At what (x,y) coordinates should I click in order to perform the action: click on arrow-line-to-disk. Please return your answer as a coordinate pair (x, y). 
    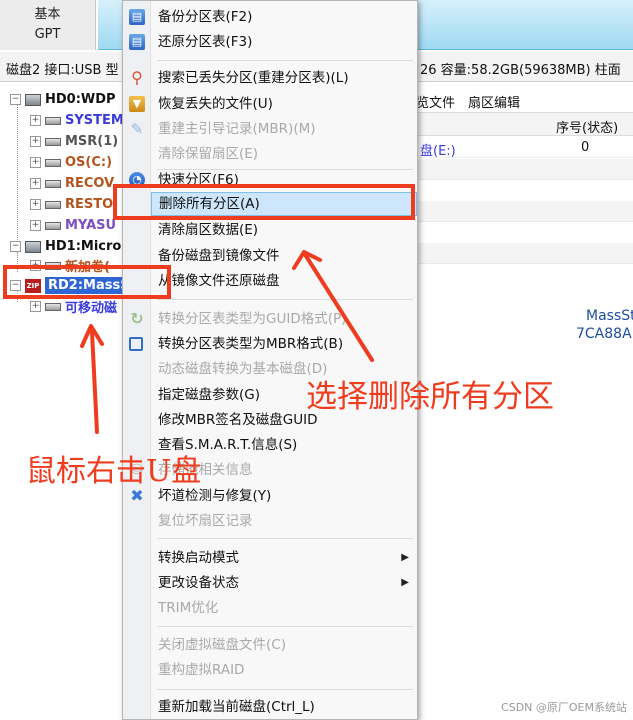
    Looking at the image, I should click on (94, 382).